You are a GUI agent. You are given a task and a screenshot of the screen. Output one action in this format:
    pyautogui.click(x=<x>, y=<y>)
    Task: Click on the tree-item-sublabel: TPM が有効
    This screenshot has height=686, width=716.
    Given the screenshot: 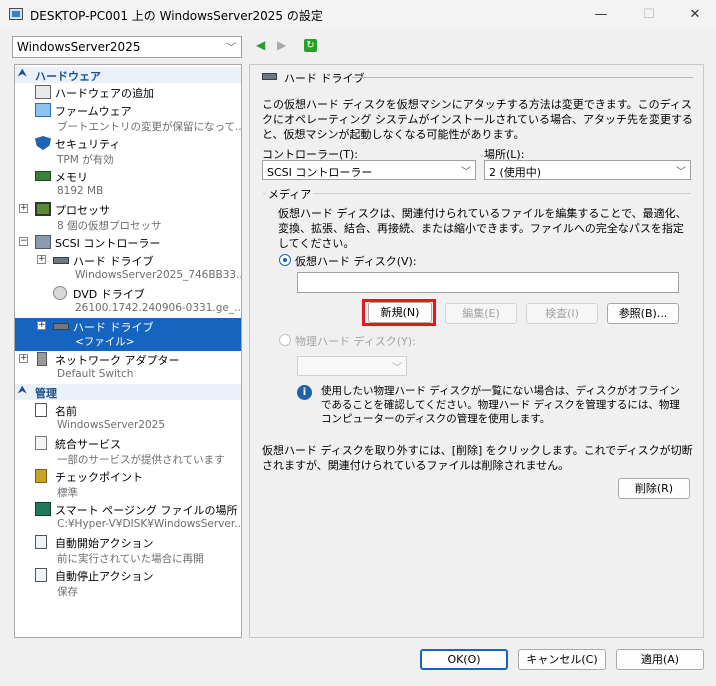 What is the action you would take?
    pyautogui.click(x=85, y=160)
    